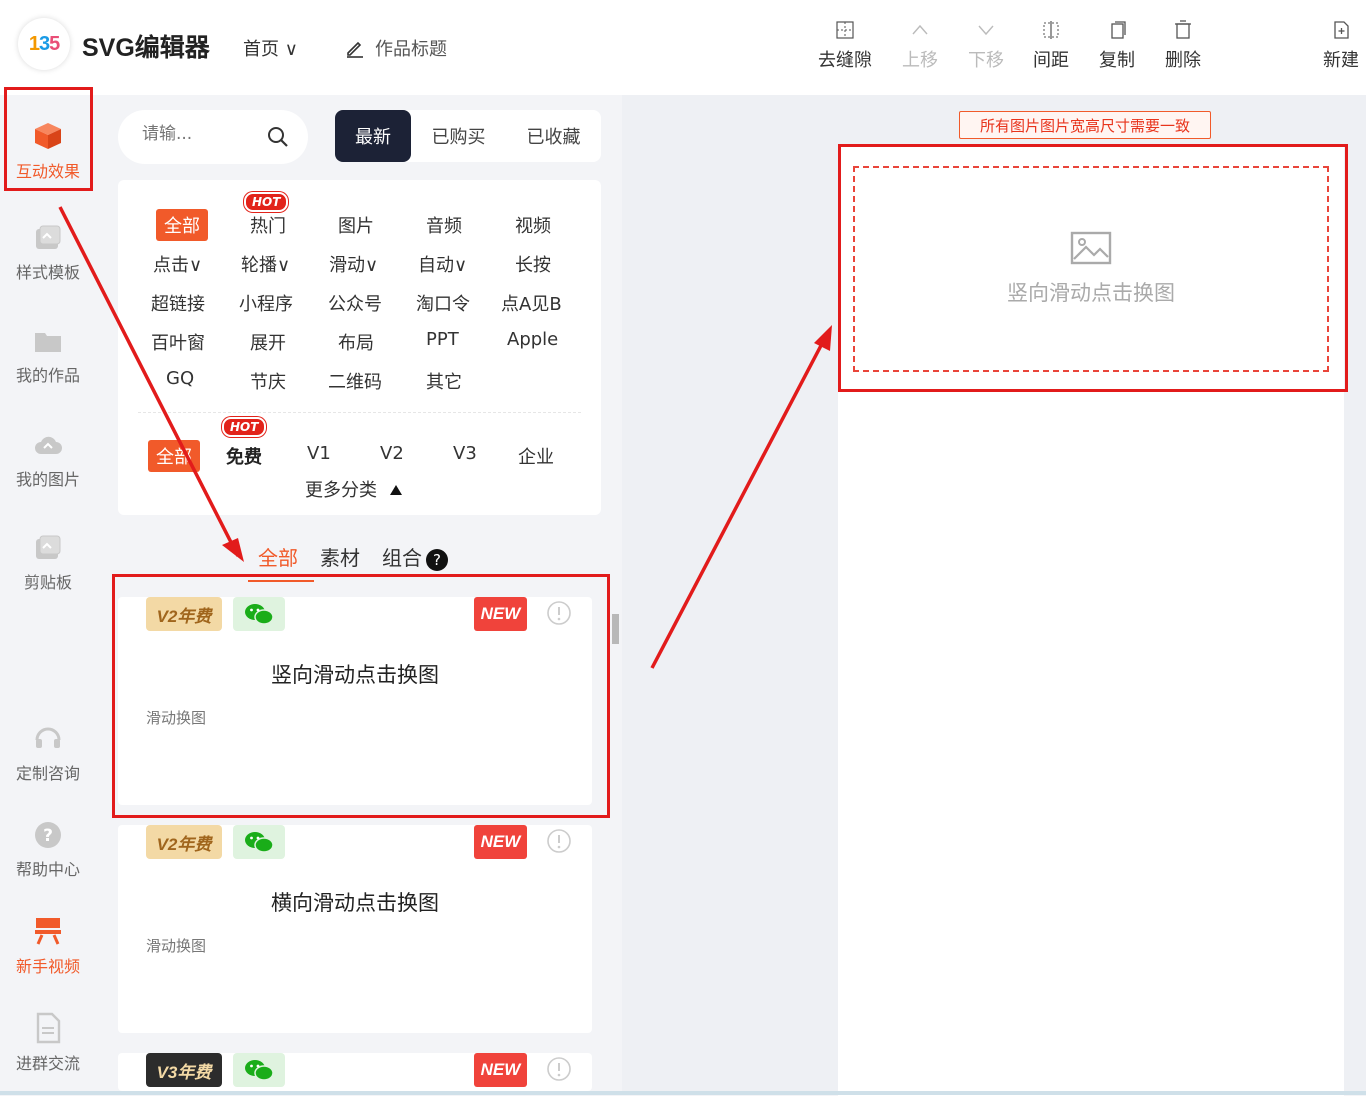 The width and height of the screenshot is (1366, 1096). Describe the element at coordinates (270, 48) in the screenshot. I see `home-menu: 首页 ∨` at that location.